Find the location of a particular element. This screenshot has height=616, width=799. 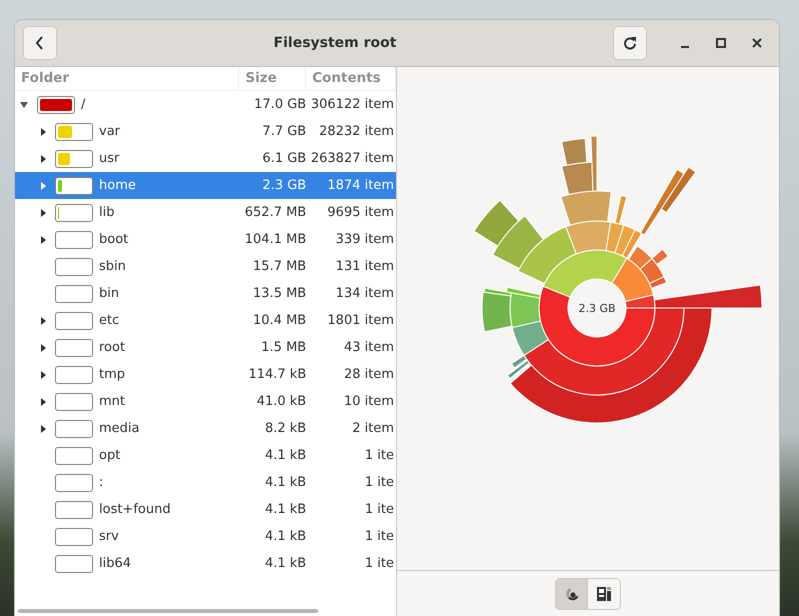

treemap-icon is located at coordinates (604, 594).